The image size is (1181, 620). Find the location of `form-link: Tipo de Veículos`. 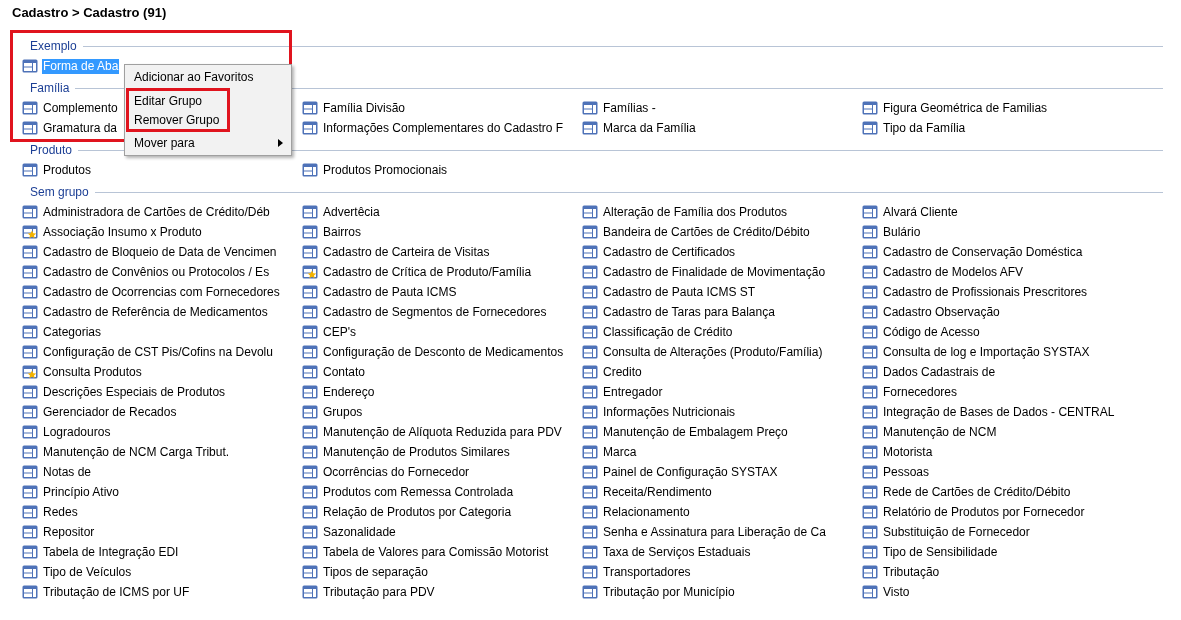

form-link: Tipo de Veículos is located at coordinates (87, 572).